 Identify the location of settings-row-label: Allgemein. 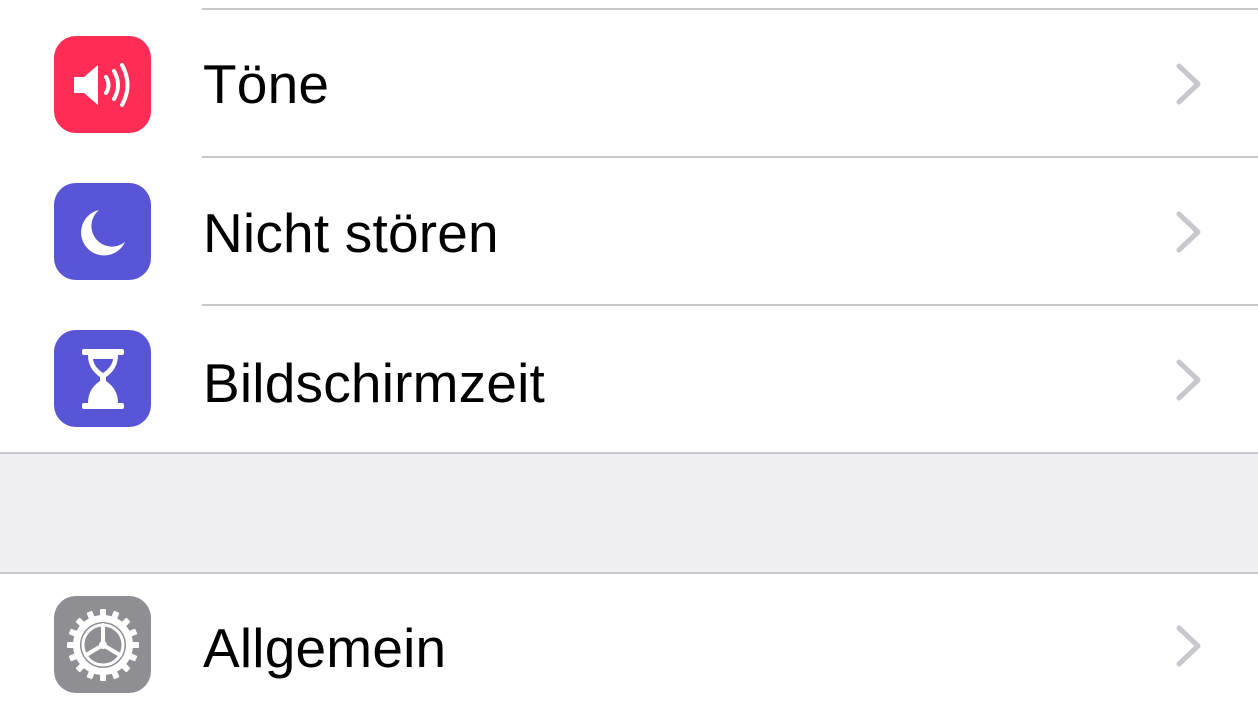
(325, 648).